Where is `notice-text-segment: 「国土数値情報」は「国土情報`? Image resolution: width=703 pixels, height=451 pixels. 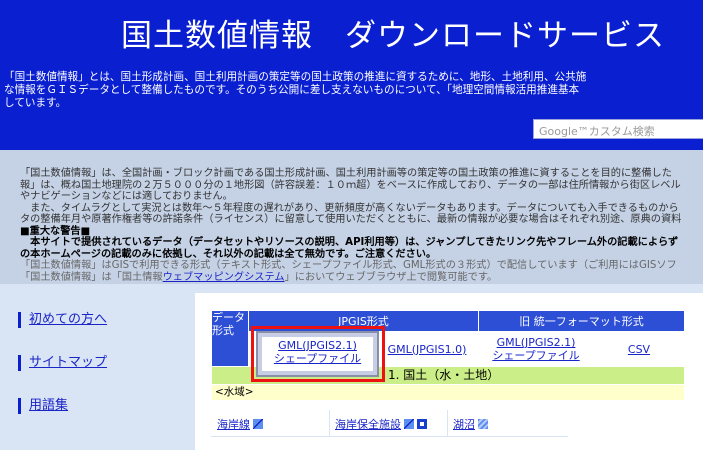
notice-text-segment: 「国土数値情報」は「国土情報 is located at coordinates (91, 277).